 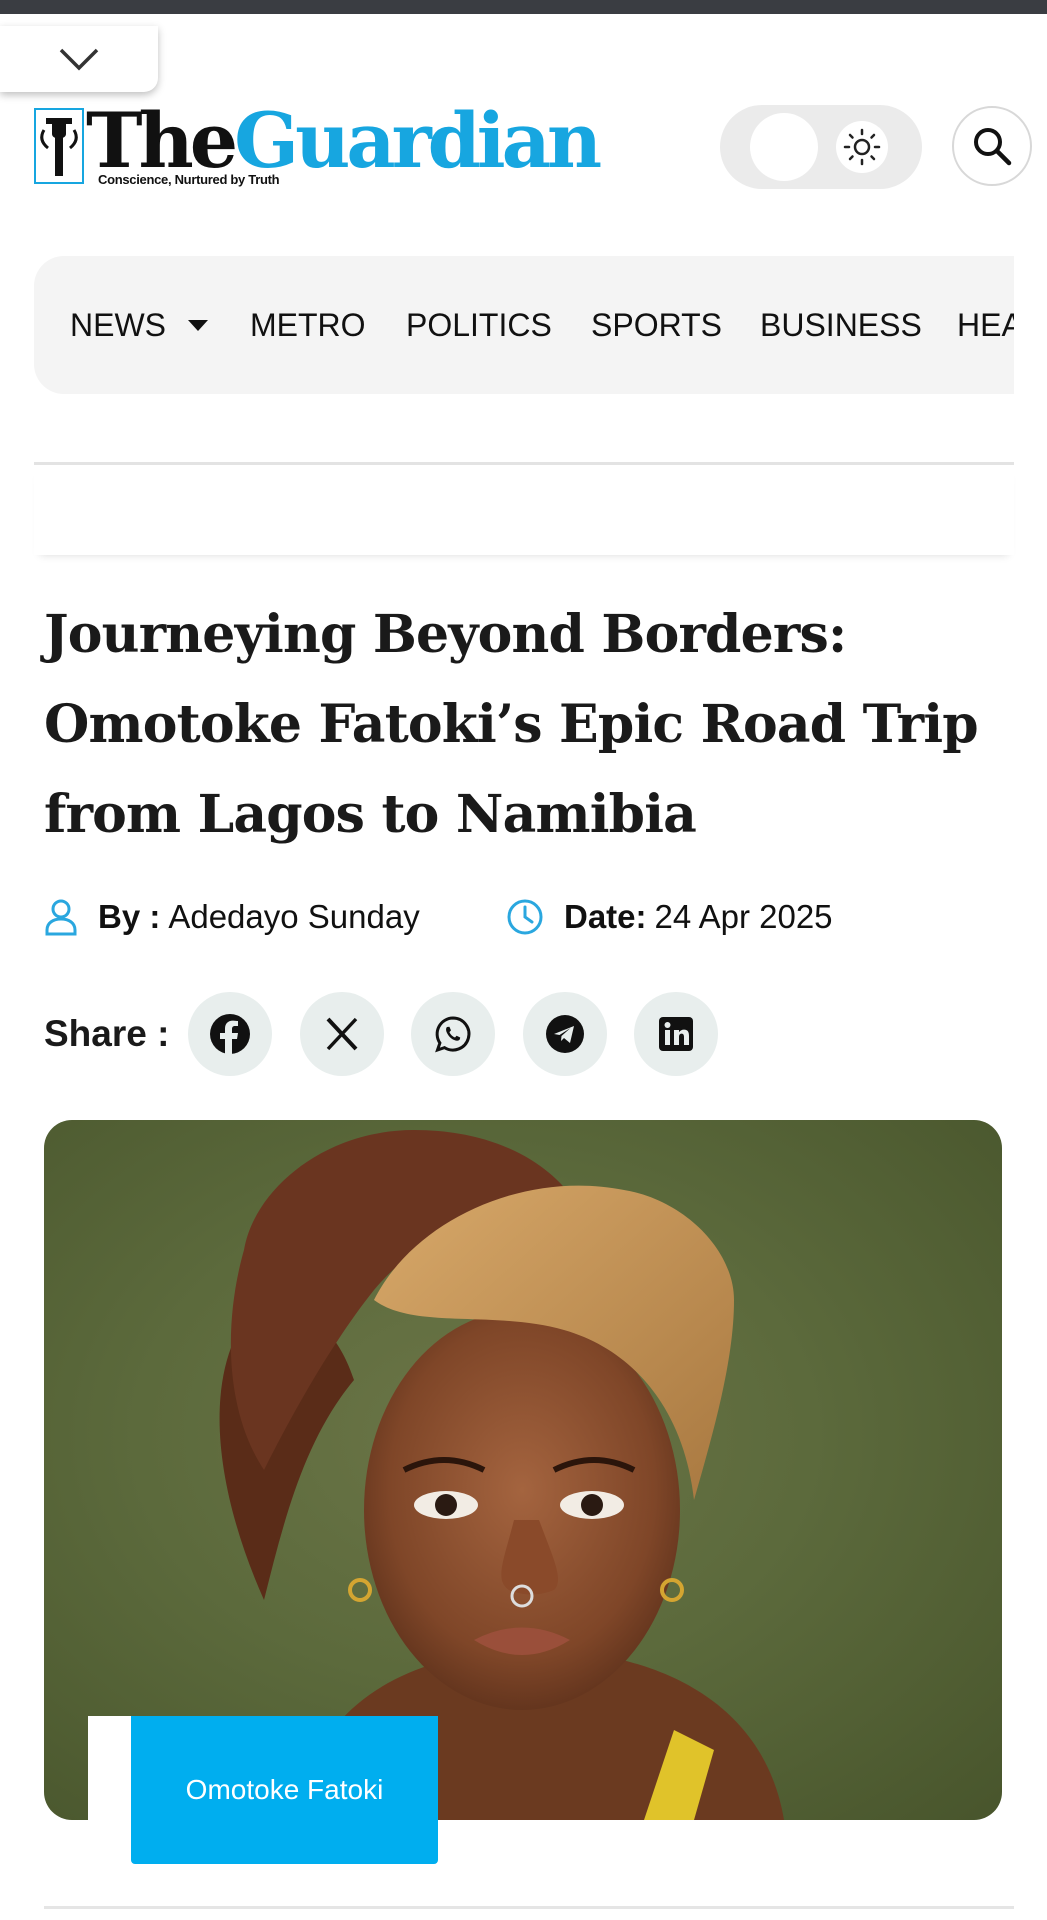 I want to click on nav-item-label: SPORTS, so click(x=656, y=324).